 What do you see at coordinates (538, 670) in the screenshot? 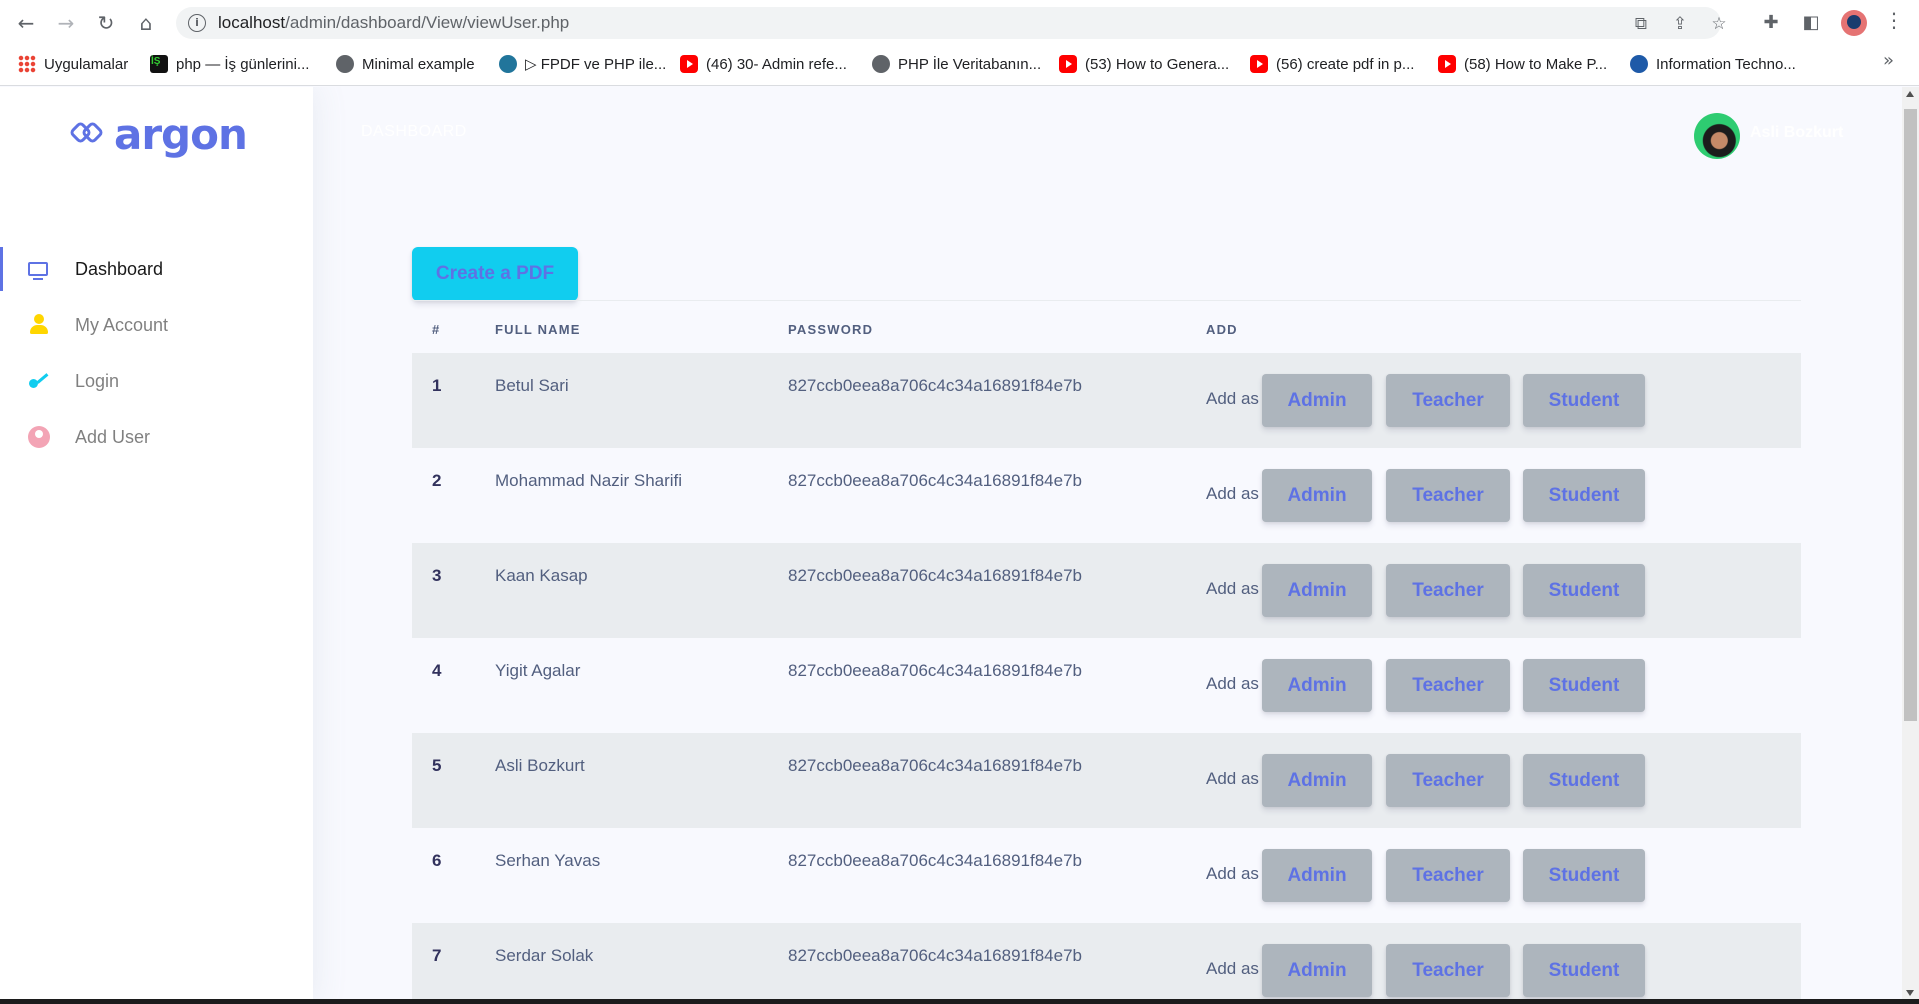
I see `row-full-name: Yigit Agalar` at bounding box center [538, 670].